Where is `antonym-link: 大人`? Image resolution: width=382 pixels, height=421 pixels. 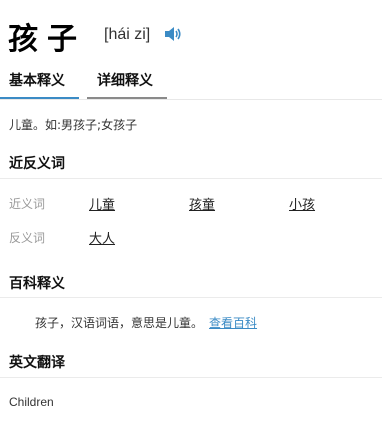
antonym-link: 大人 is located at coordinates (102, 237).